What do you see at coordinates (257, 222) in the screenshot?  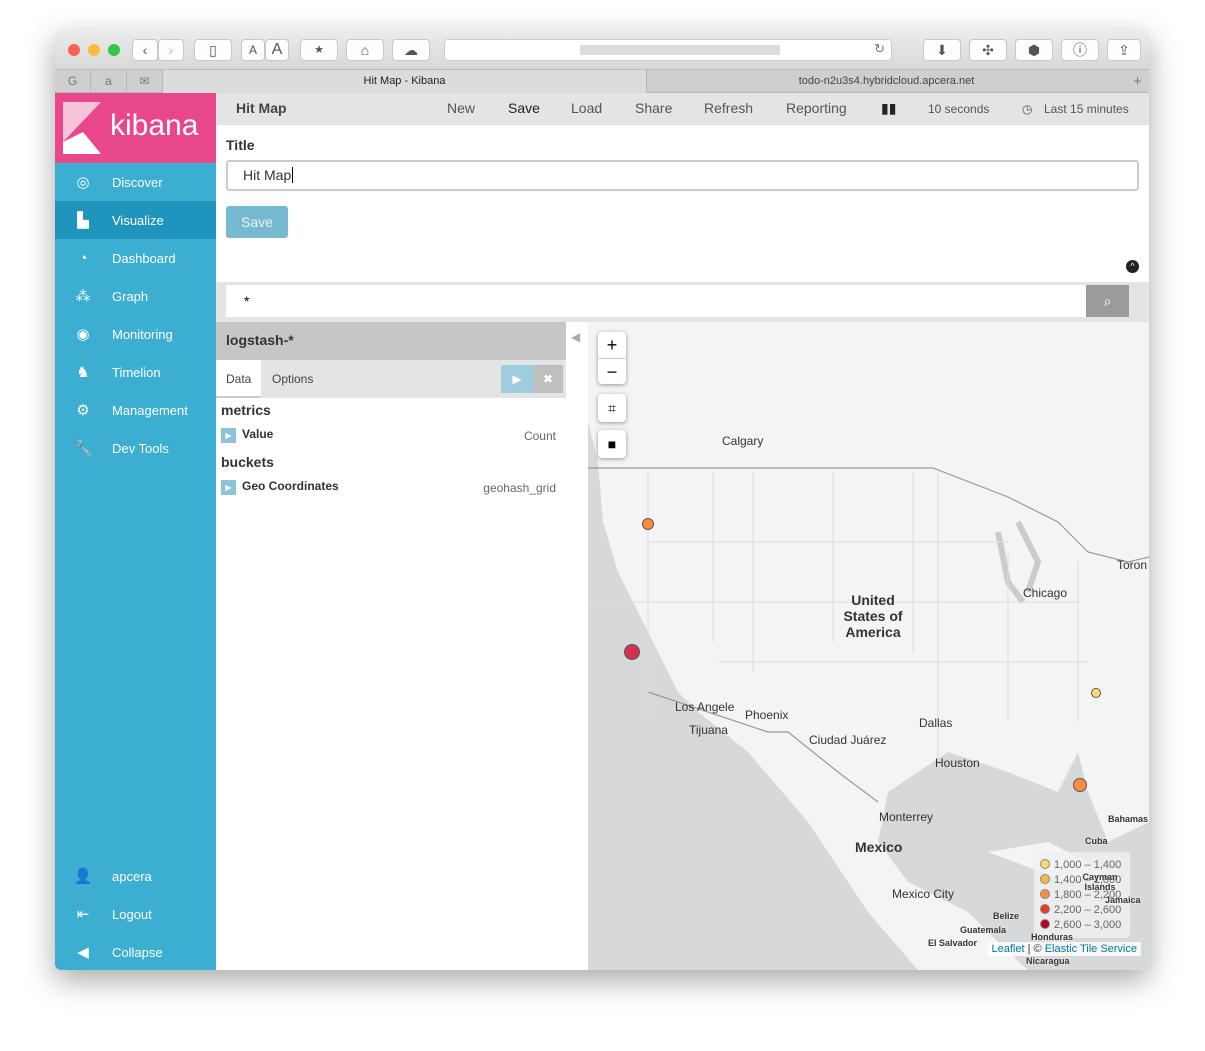 I see `save-button: Save` at bounding box center [257, 222].